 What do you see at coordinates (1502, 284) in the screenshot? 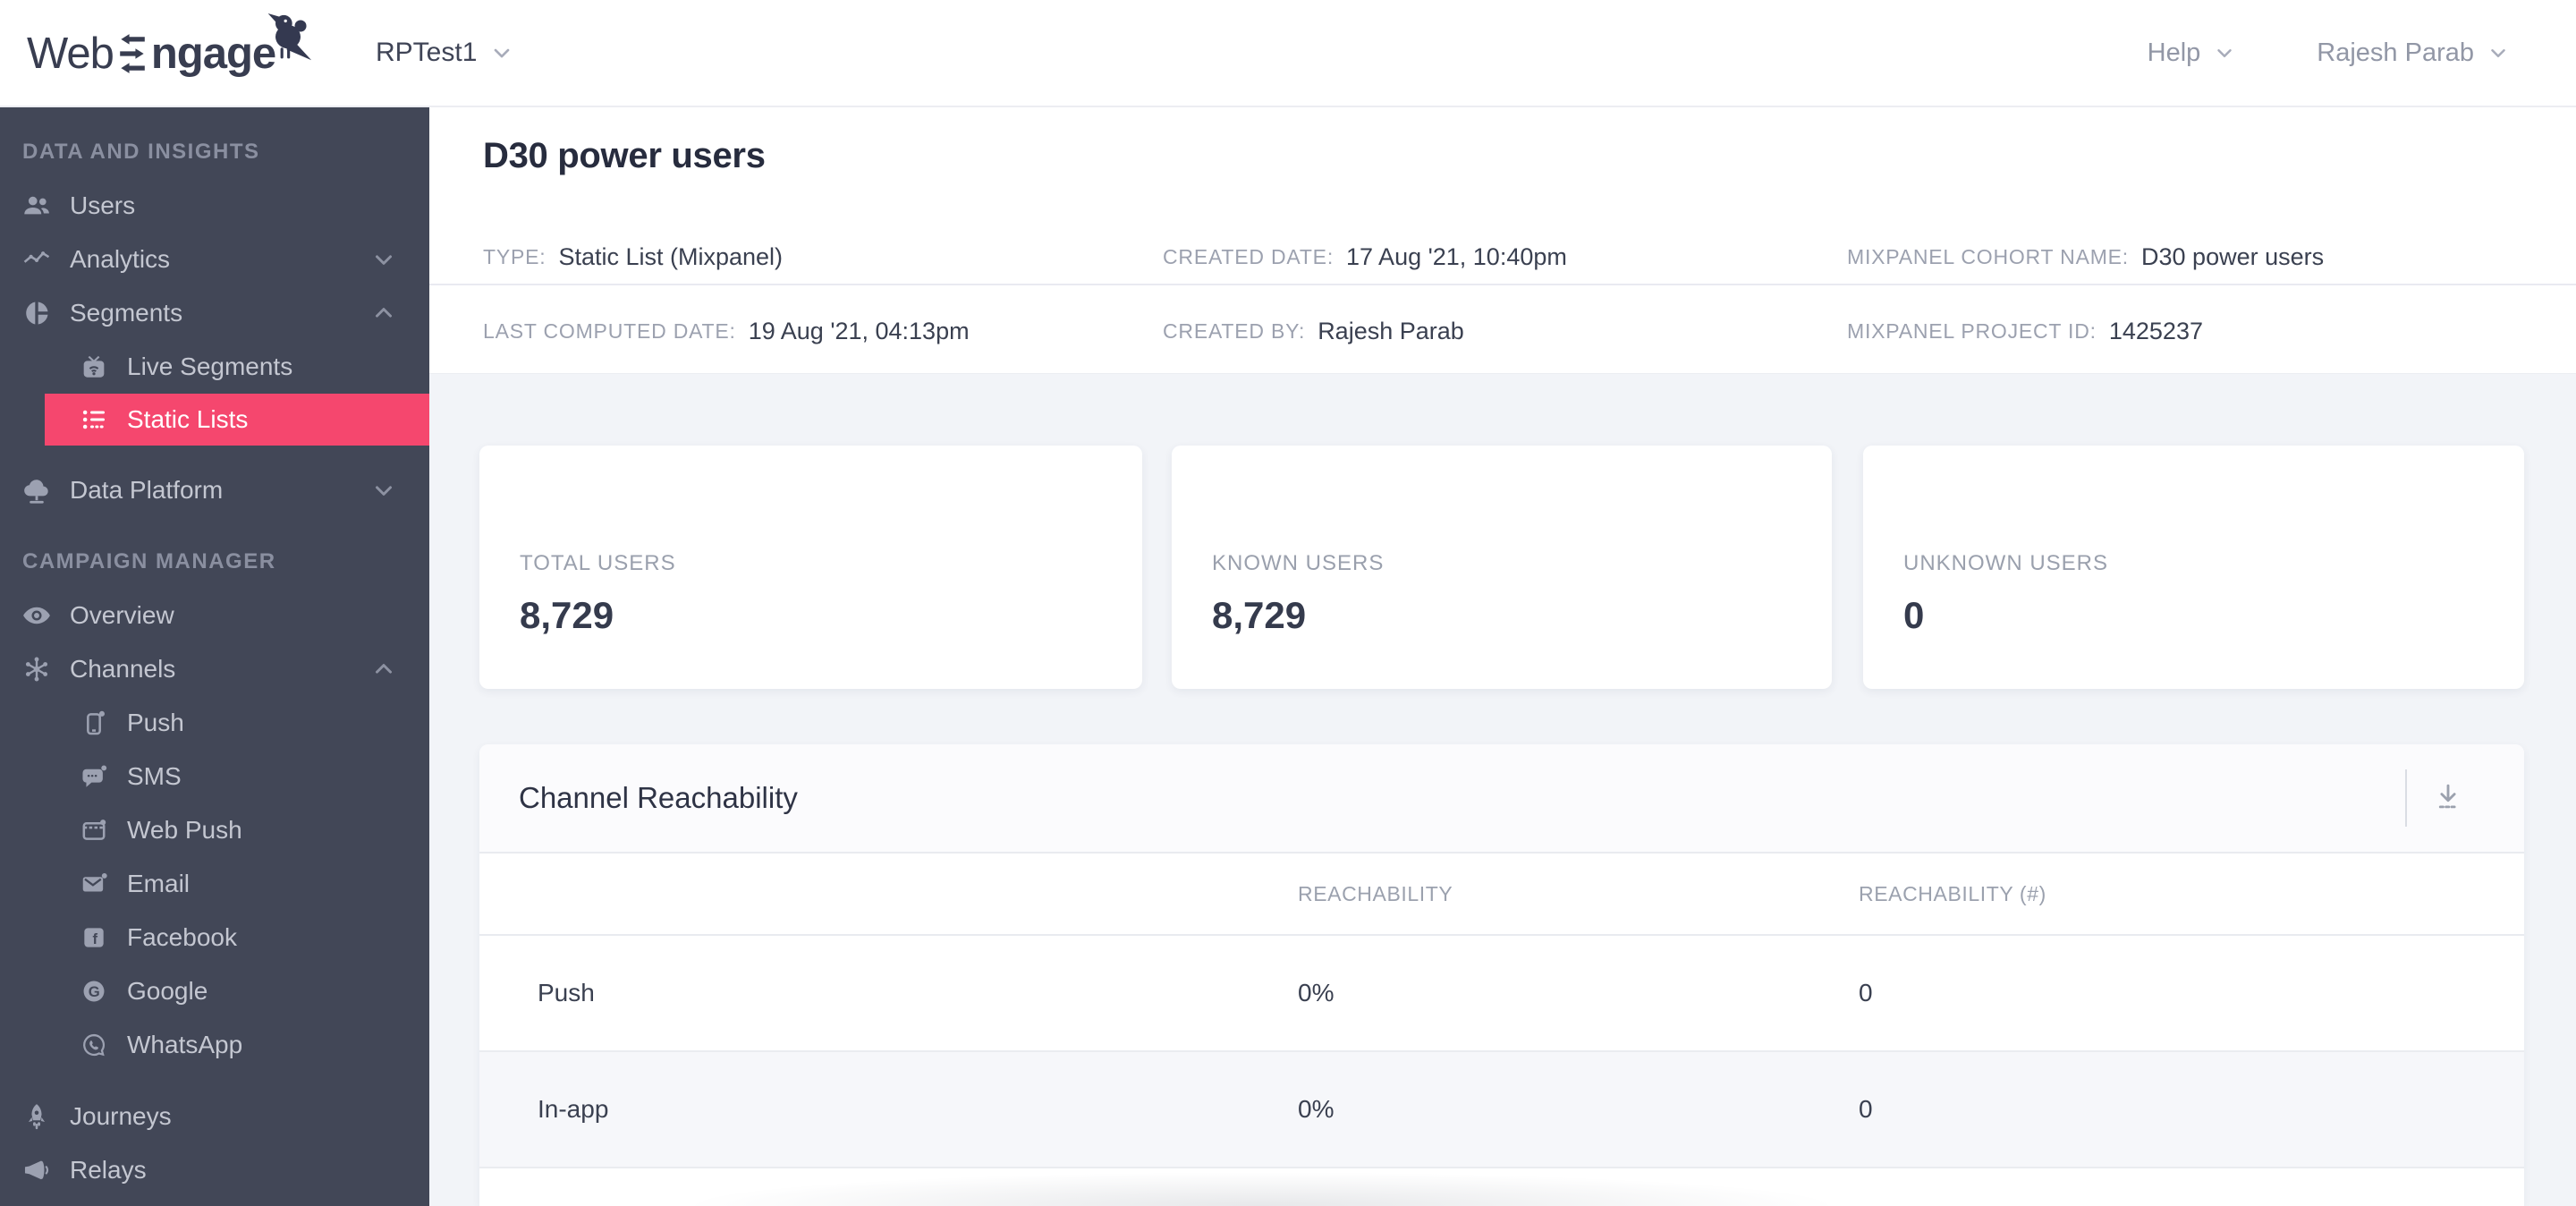
I see `meta-divider` at bounding box center [1502, 284].